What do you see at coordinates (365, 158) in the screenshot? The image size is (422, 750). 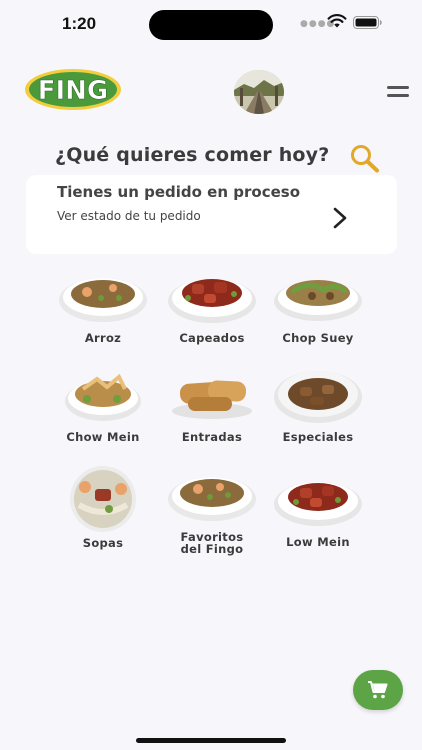 I see `search-icon` at bounding box center [365, 158].